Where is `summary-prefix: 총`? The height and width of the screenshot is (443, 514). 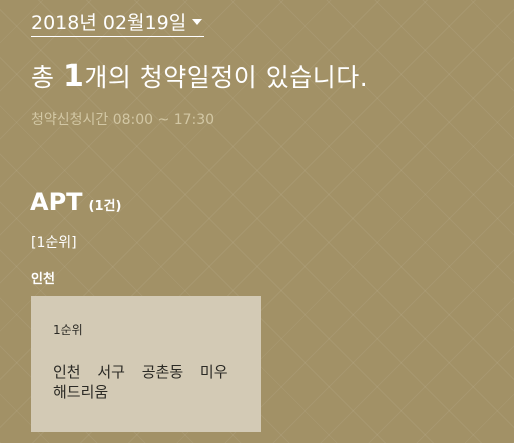
summary-prefix: 총 is located at coordinates (47, 77).